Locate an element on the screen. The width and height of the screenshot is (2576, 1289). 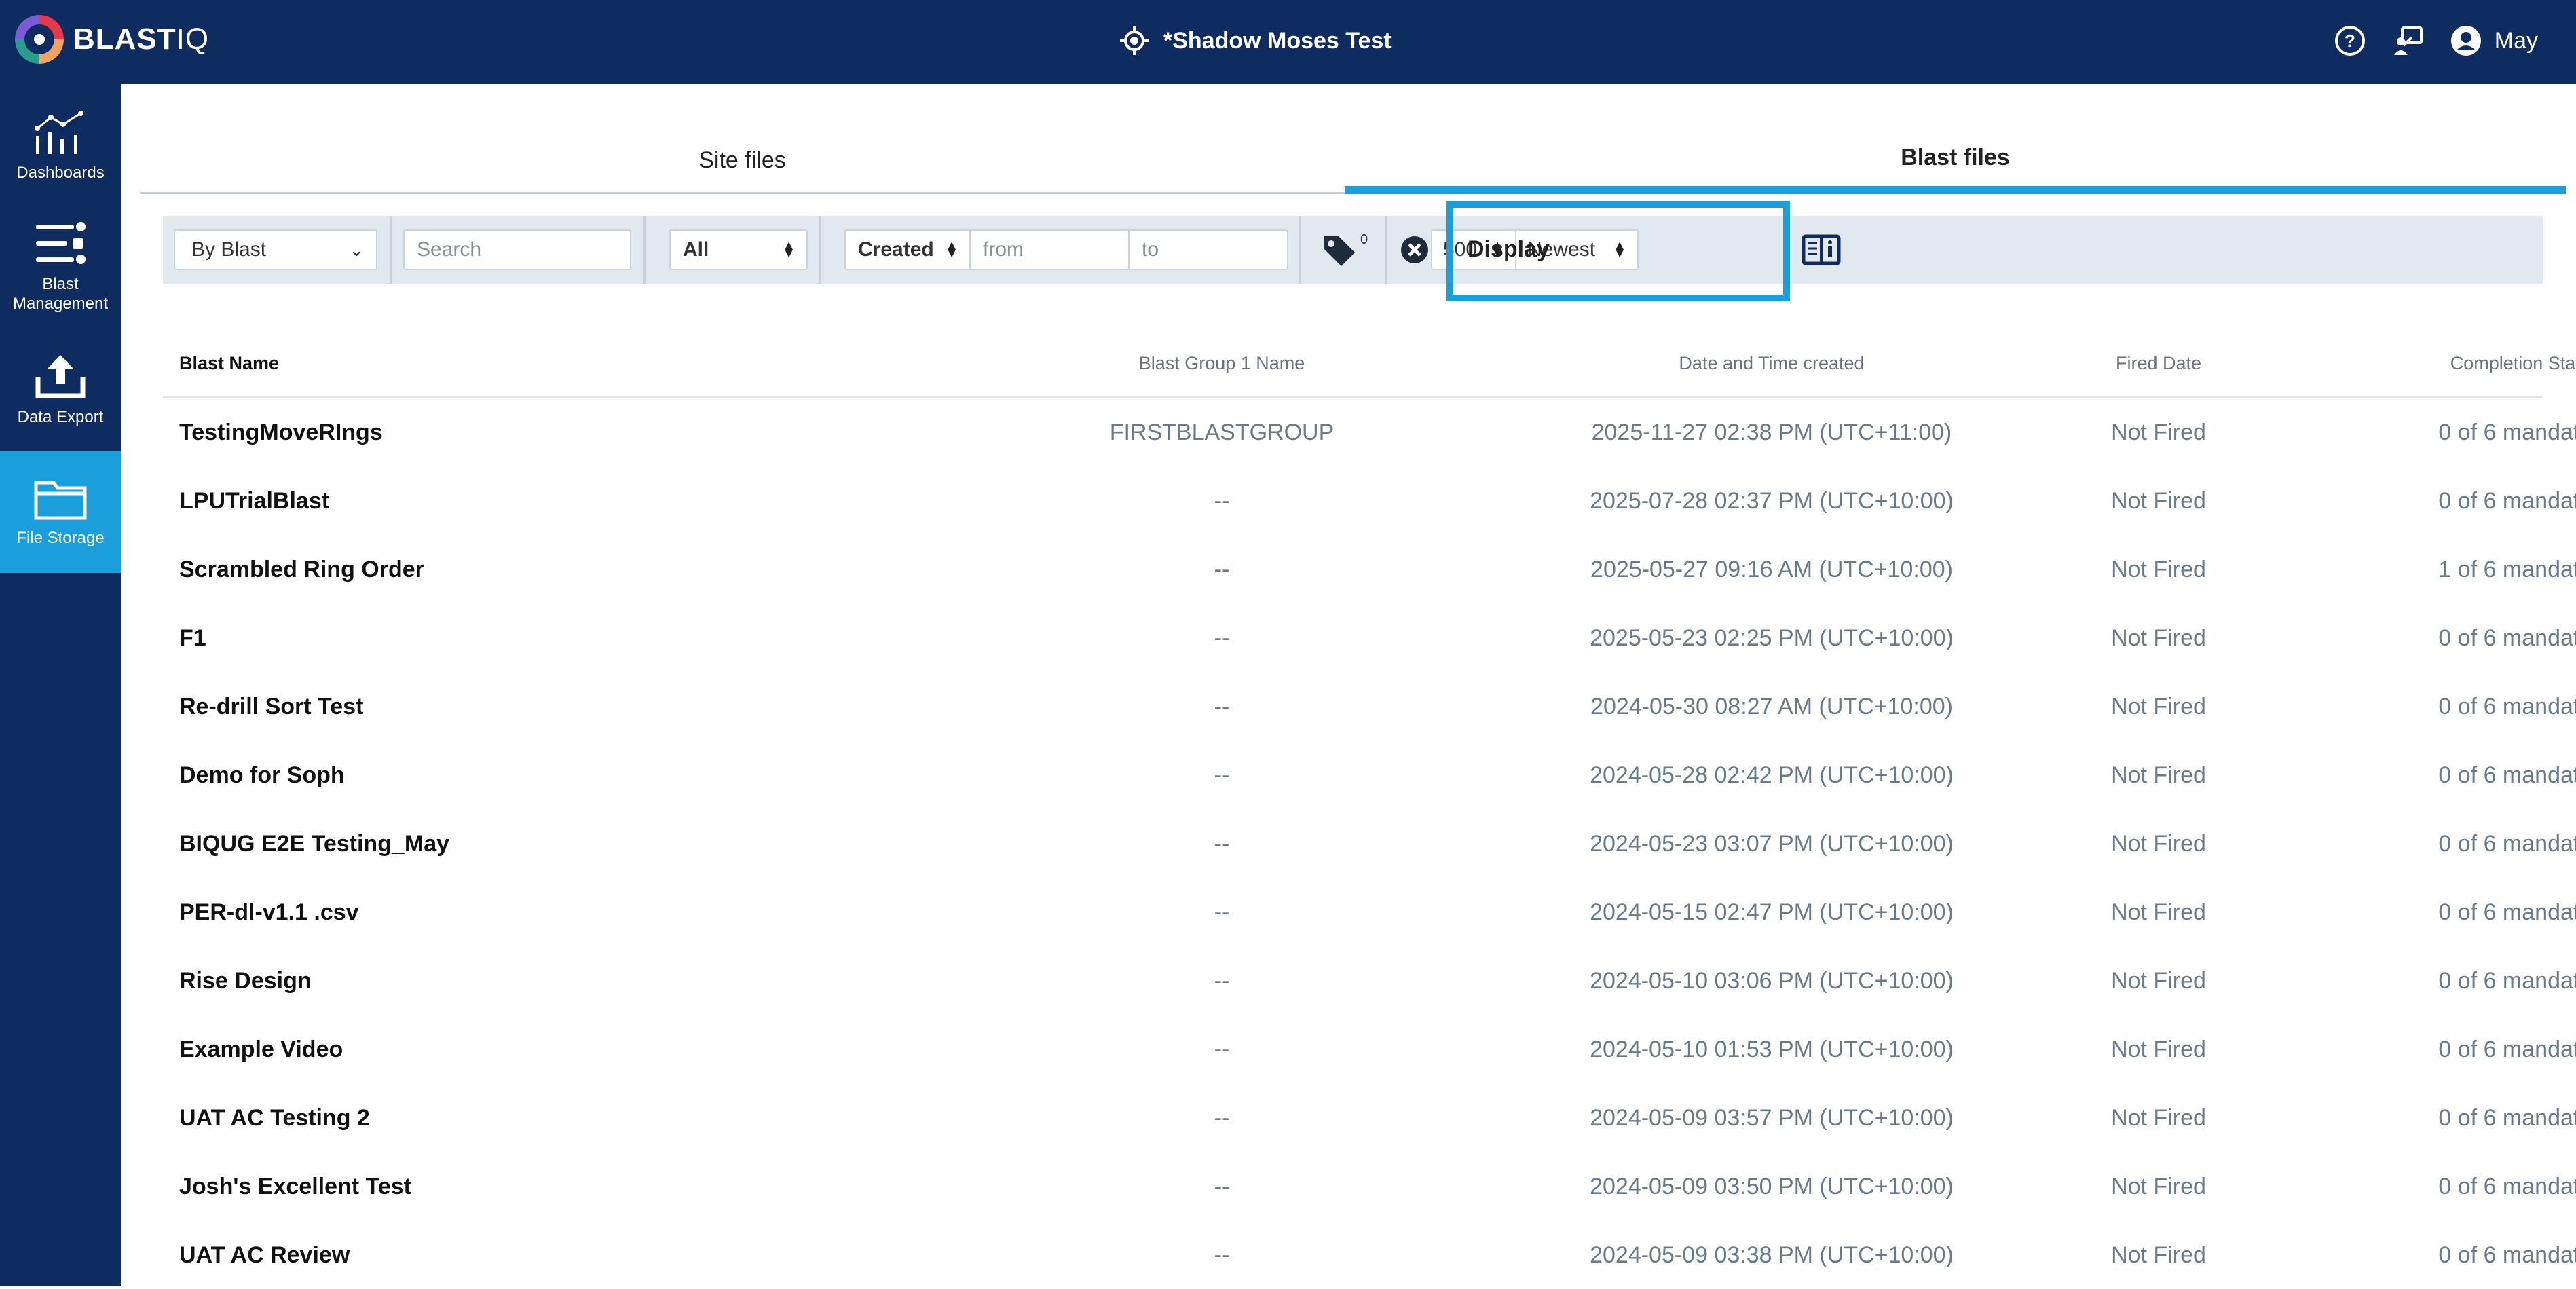
close-circle-icon is located at coordinates (1415, 249).